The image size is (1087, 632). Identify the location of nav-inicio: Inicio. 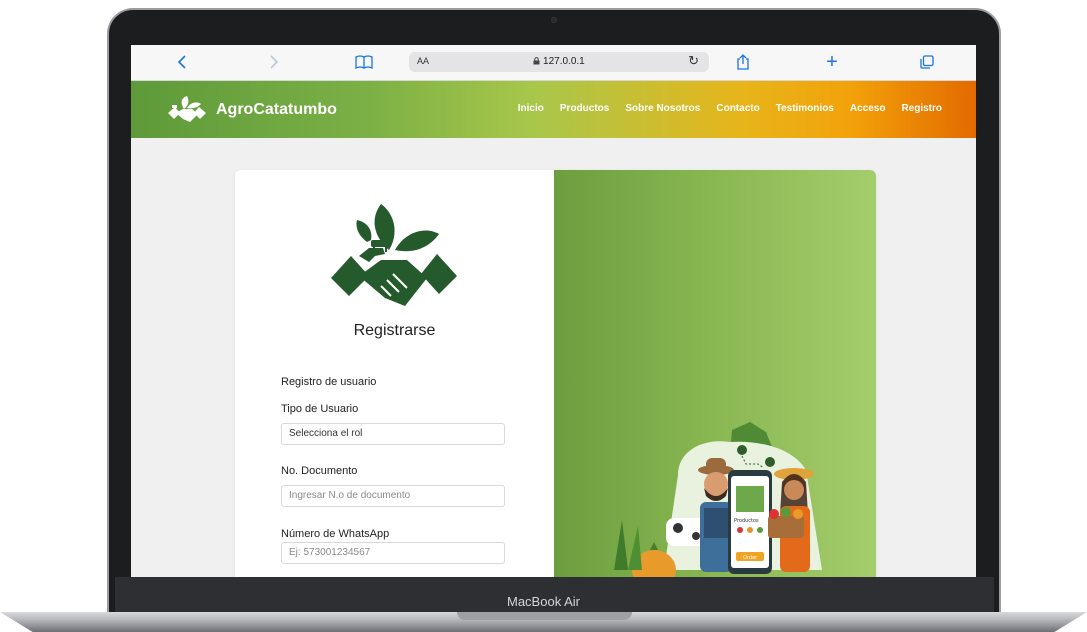
(531, 108).